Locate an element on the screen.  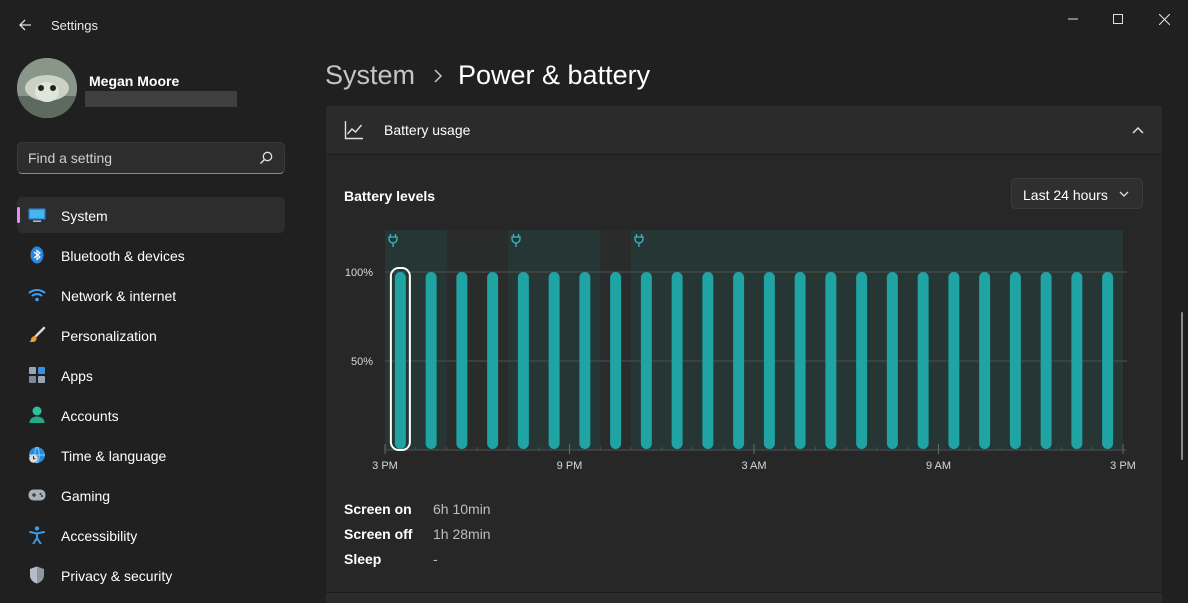
avatar-image-icon is located at coordinates (47, 88).